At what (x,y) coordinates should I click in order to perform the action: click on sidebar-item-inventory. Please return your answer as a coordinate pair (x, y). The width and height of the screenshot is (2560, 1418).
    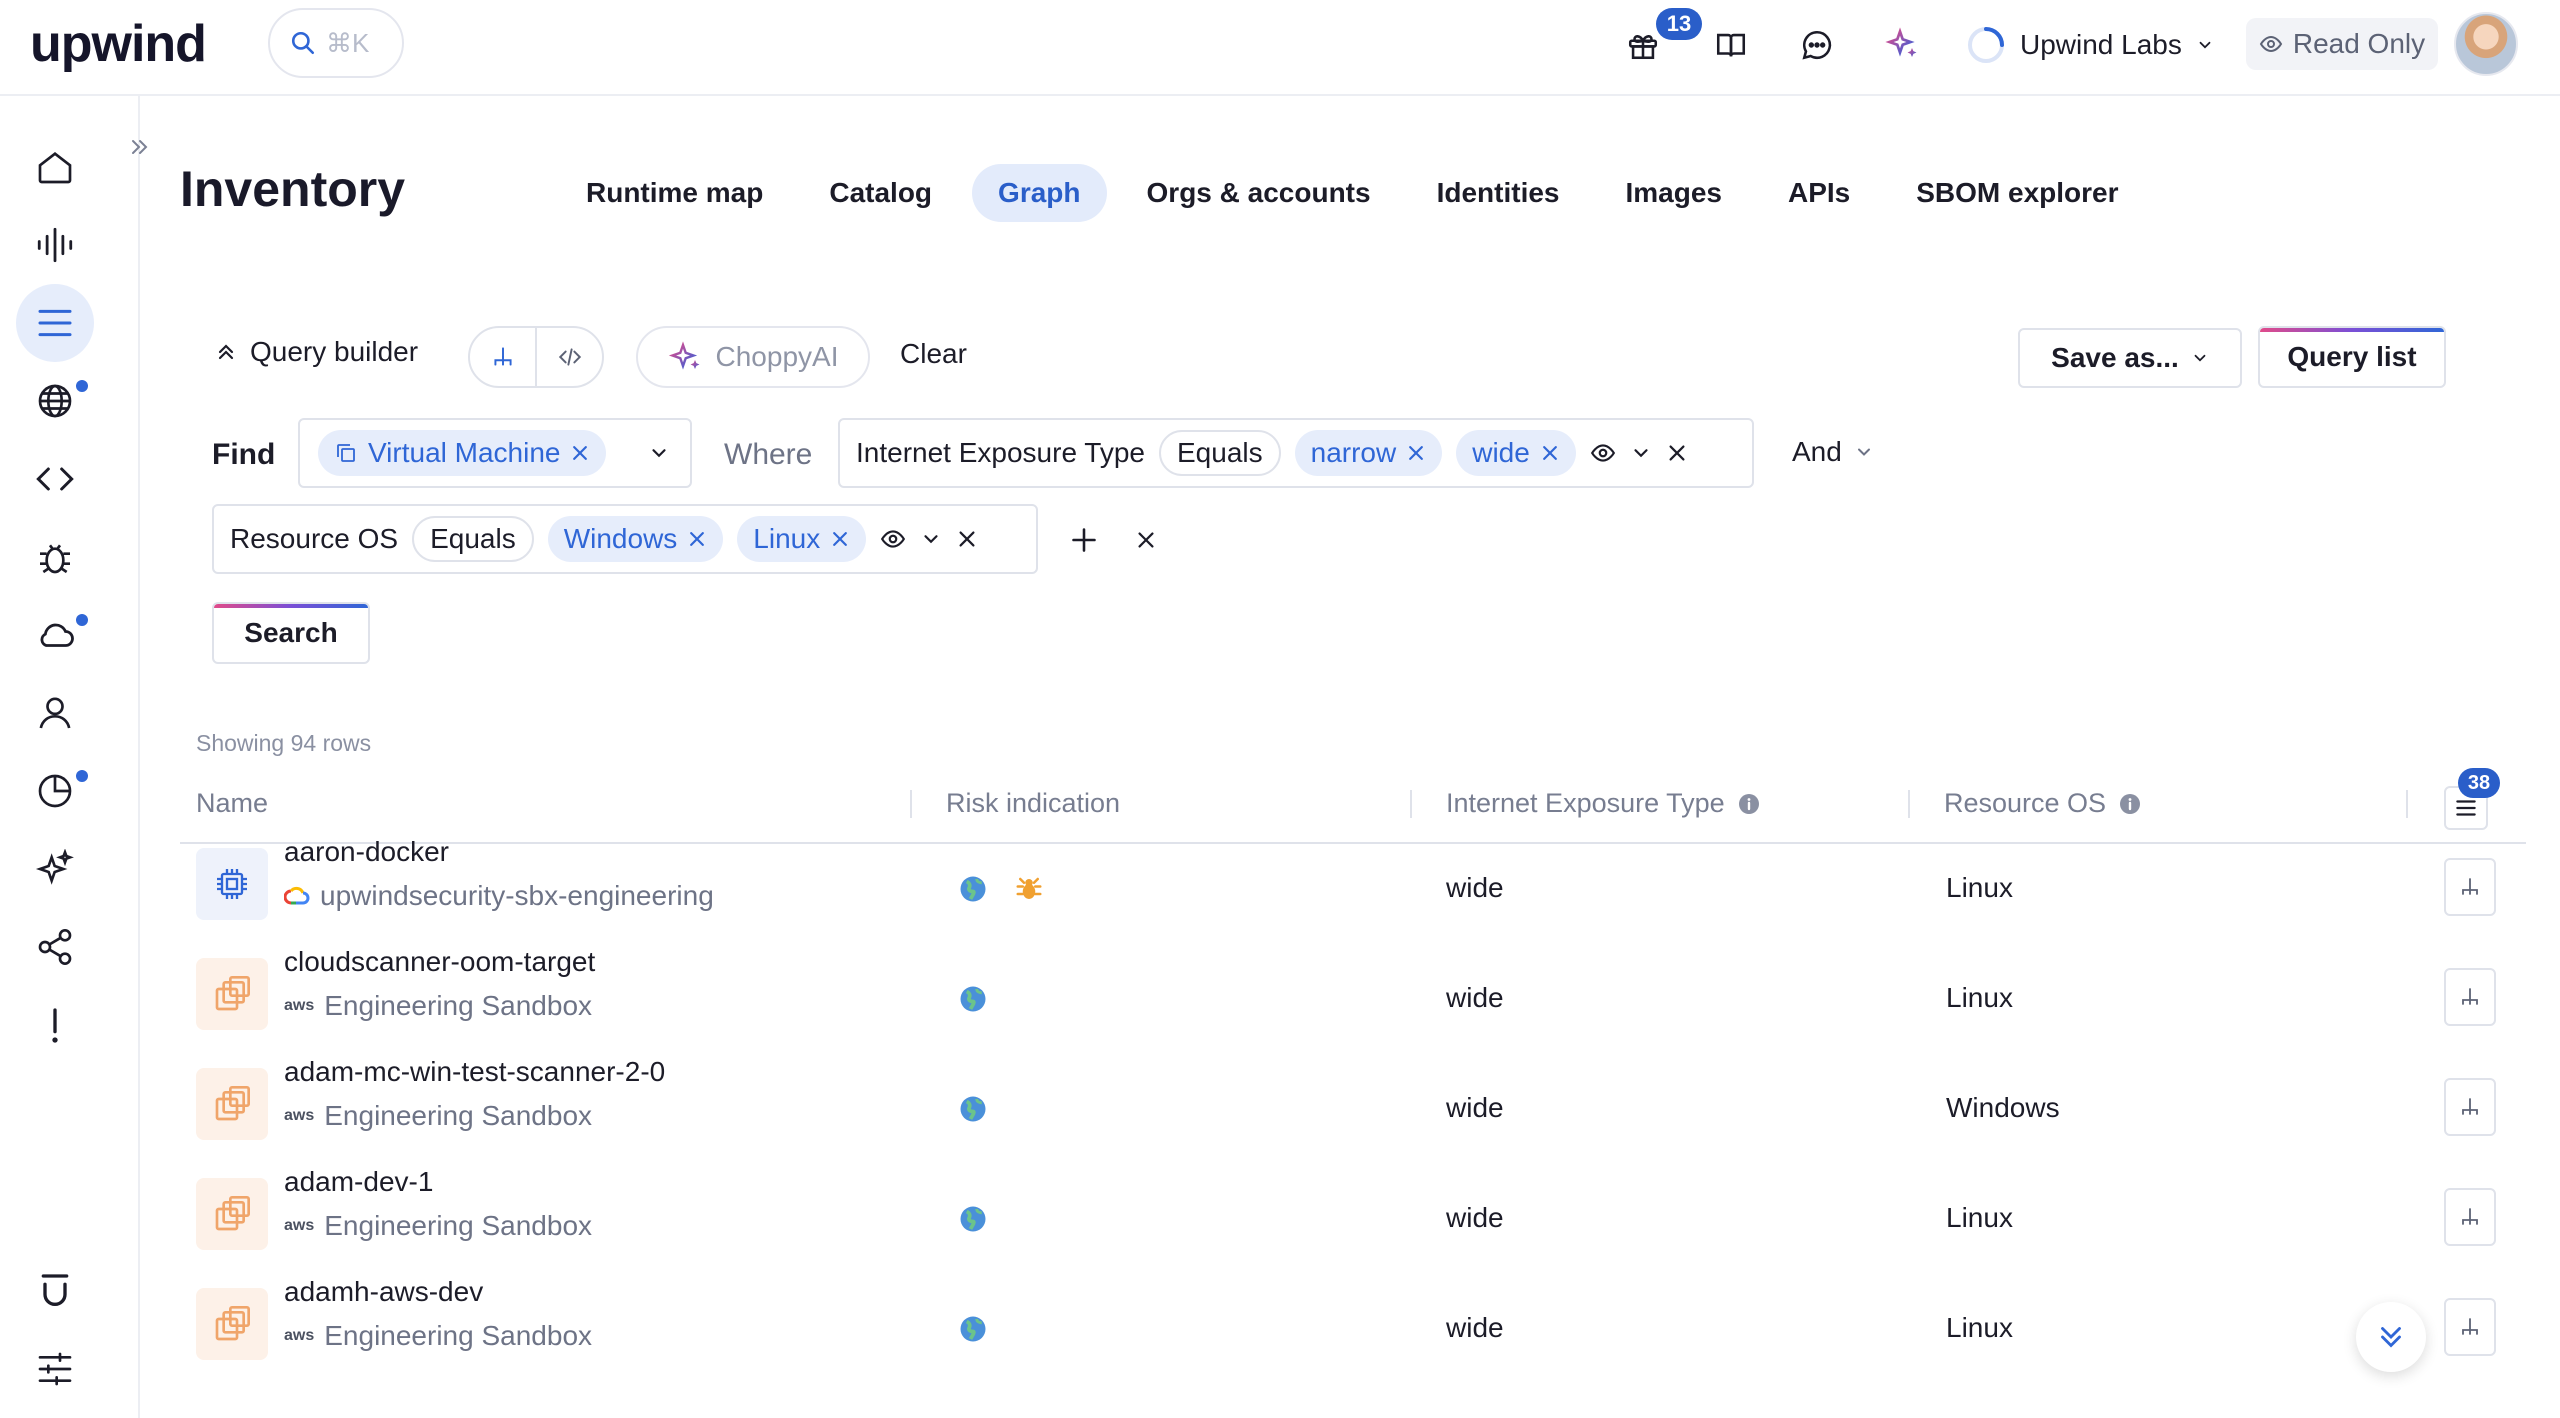
    Looking at the image, I should click on (55, 323).